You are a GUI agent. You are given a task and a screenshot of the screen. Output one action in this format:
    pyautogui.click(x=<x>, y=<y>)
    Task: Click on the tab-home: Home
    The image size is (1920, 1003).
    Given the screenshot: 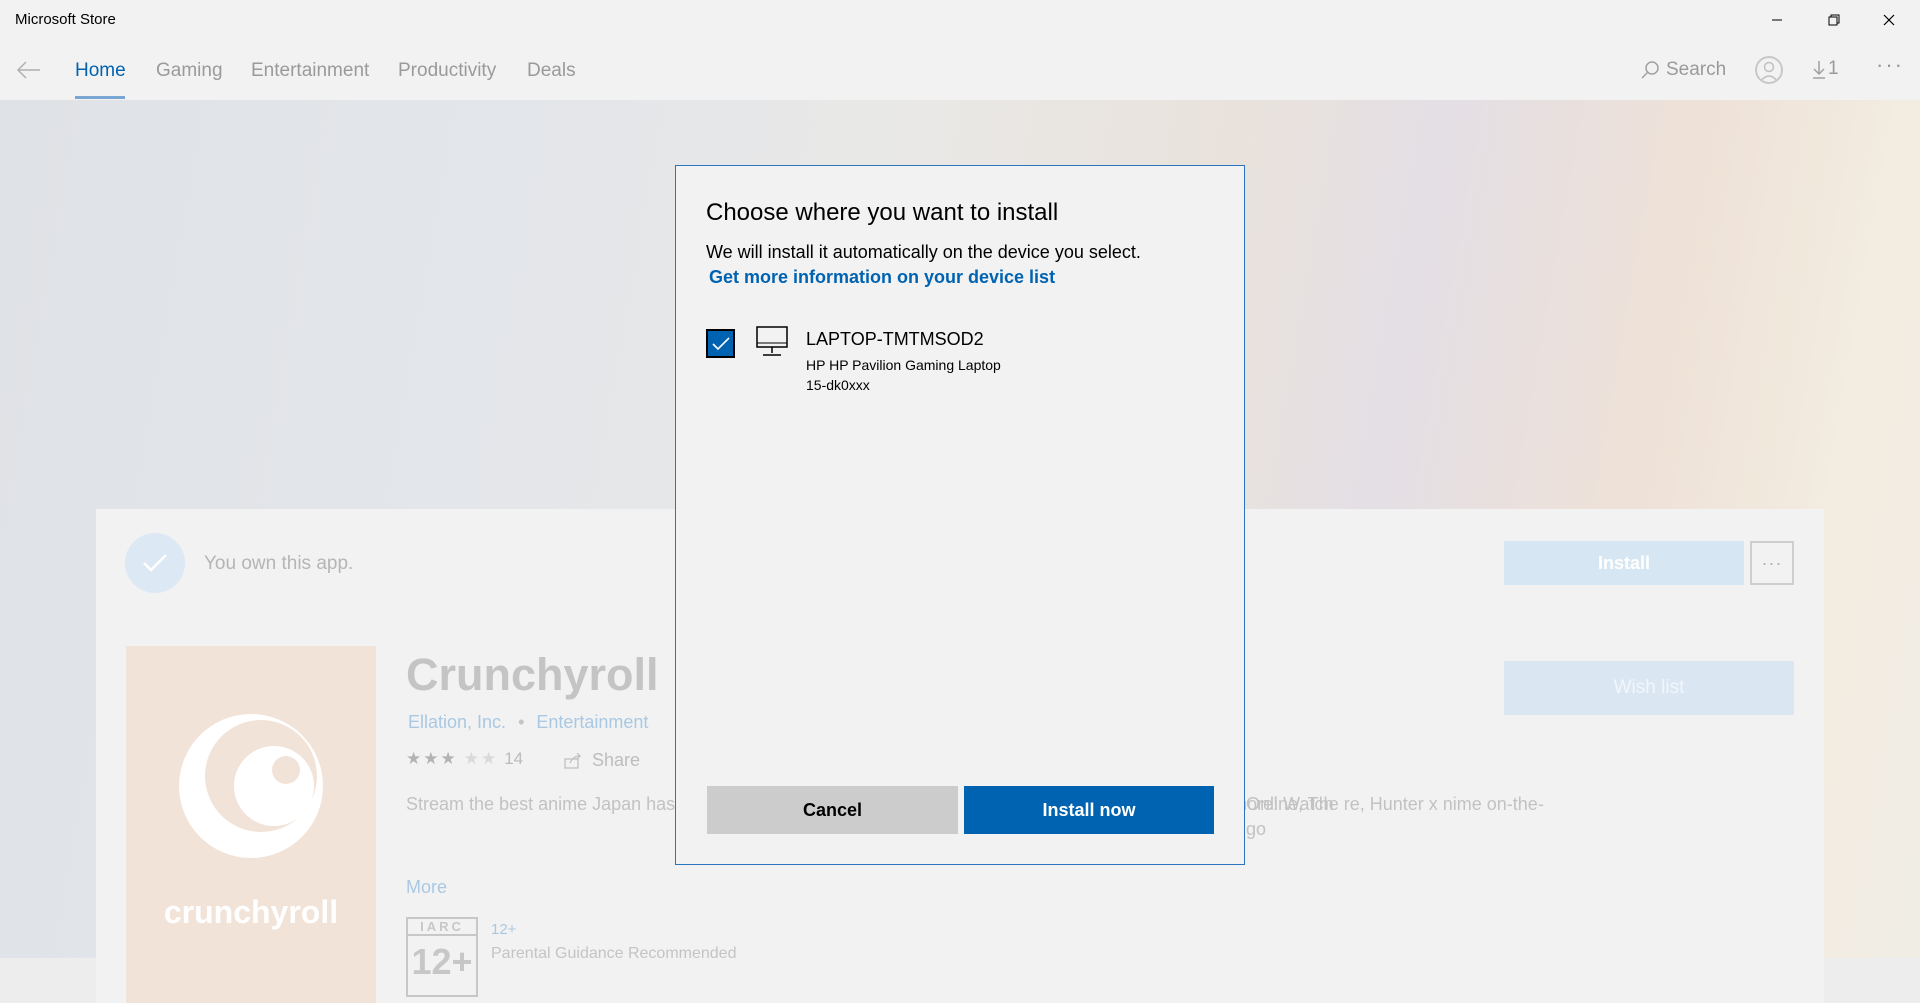 What is the action you would take?
    pyautogui.click(x=100, y=71)
    